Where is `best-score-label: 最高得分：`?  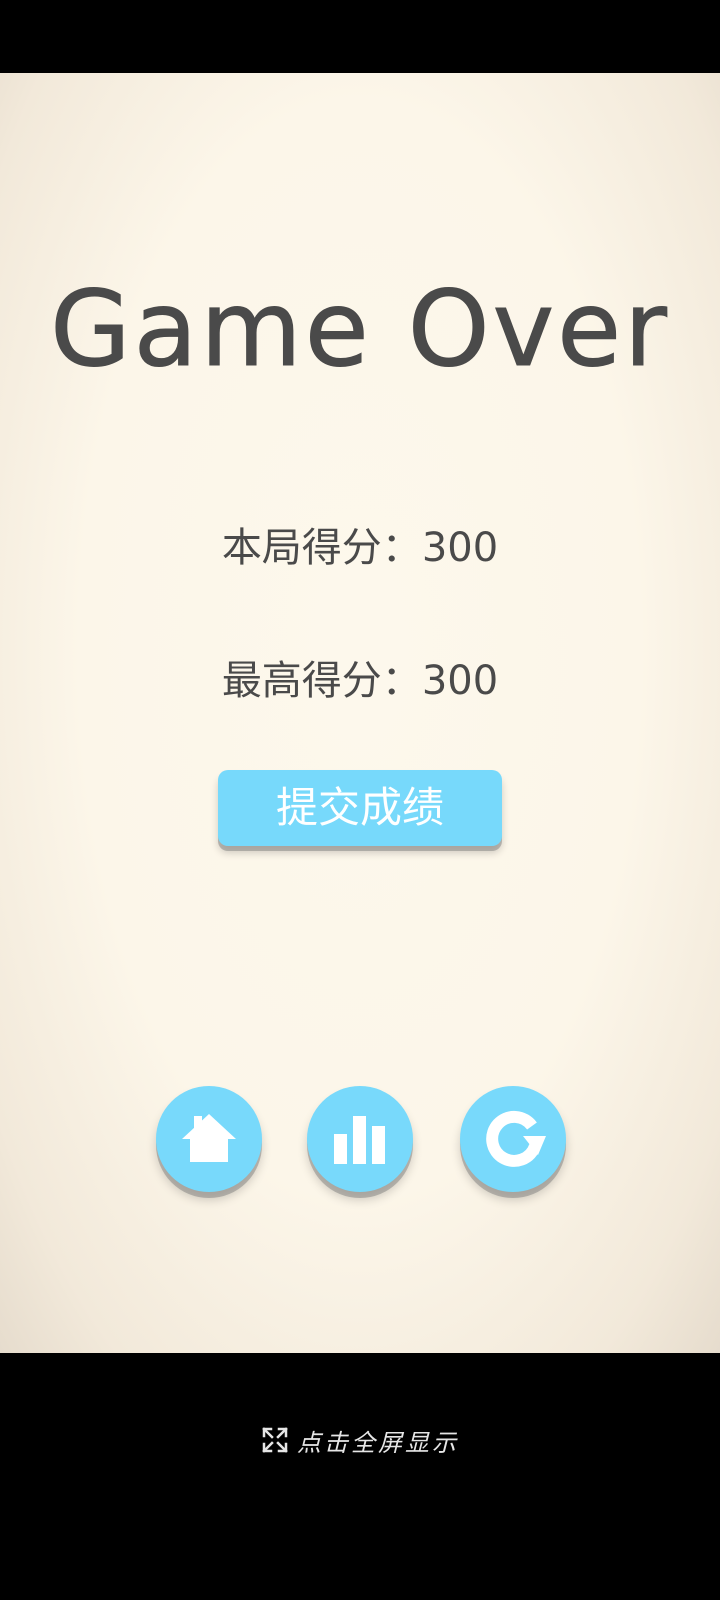 best-score-label: 最高得分： is located at coordinates (321, 681).